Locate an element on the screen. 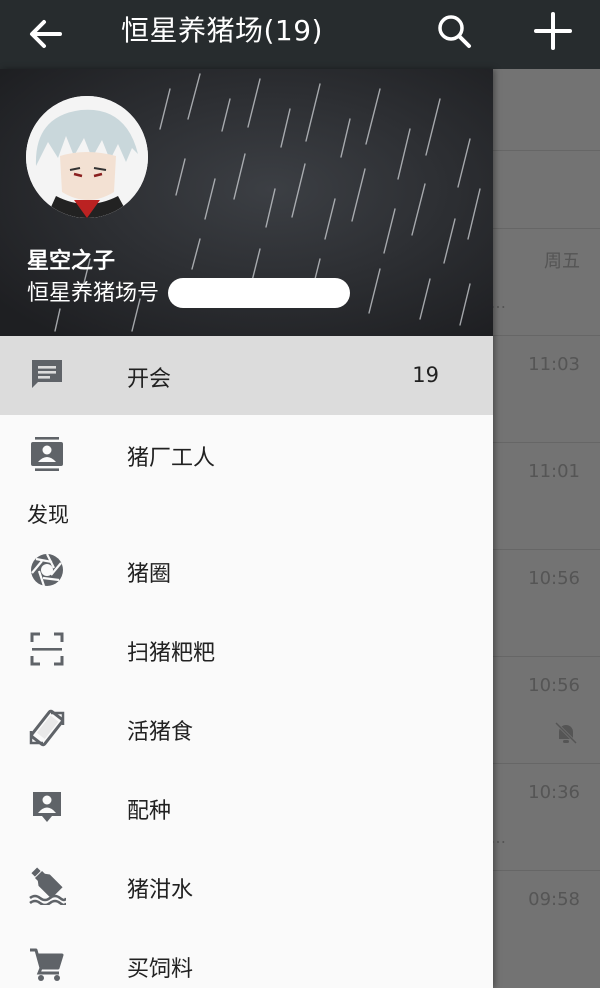 The height and width of the screenshot is (988, 600). conversation-time: 11:03 is located at coordinates (554, 364).